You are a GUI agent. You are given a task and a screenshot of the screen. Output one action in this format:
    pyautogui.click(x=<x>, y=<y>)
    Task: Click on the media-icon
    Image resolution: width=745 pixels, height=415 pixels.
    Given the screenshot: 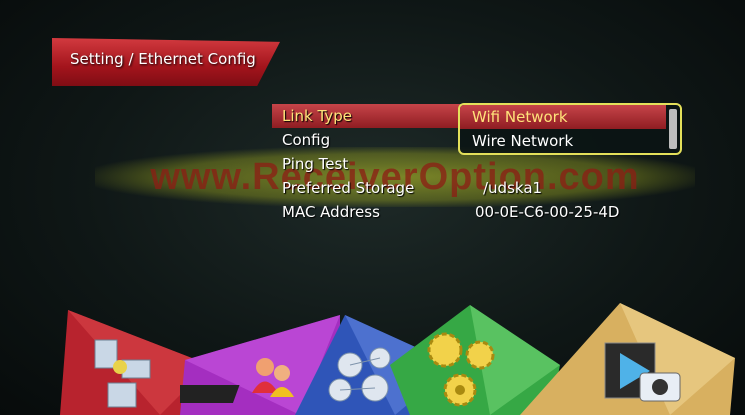 What is the action you would take?
    pyautogui.click(x=627, y=359)
    